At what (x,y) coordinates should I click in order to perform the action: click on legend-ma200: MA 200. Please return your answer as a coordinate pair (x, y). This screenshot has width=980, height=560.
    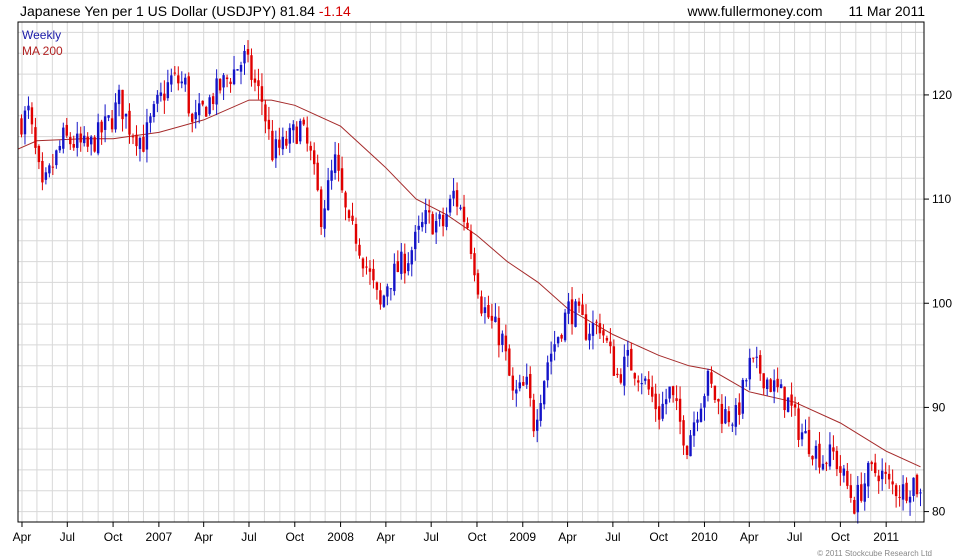
    Looking at the image, I should click on (42, 51).